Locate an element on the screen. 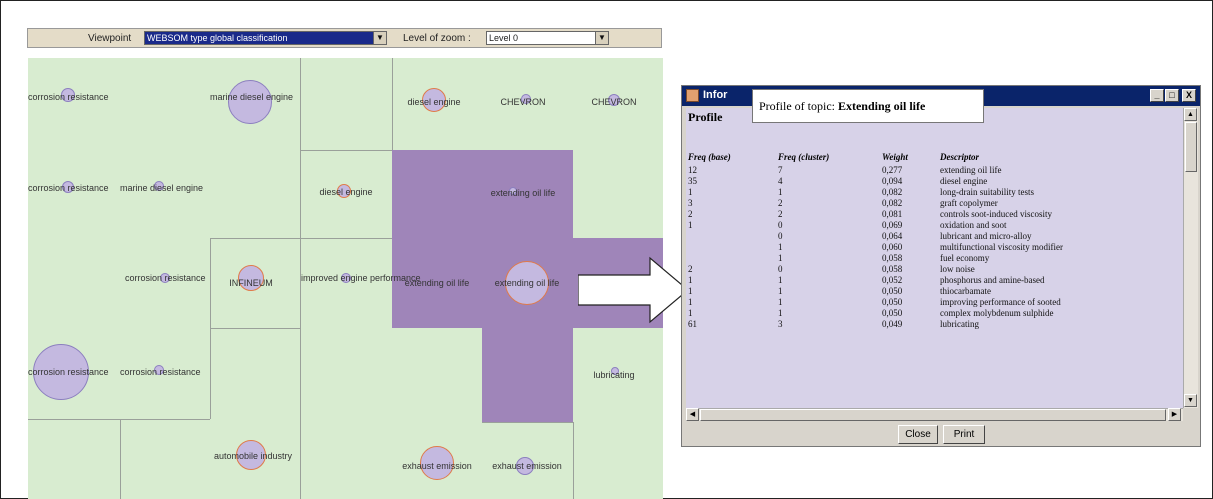 The image size is (1213, 499). table-cell: multifunctional viscosity modifier is located at coordinates (1001, 247).